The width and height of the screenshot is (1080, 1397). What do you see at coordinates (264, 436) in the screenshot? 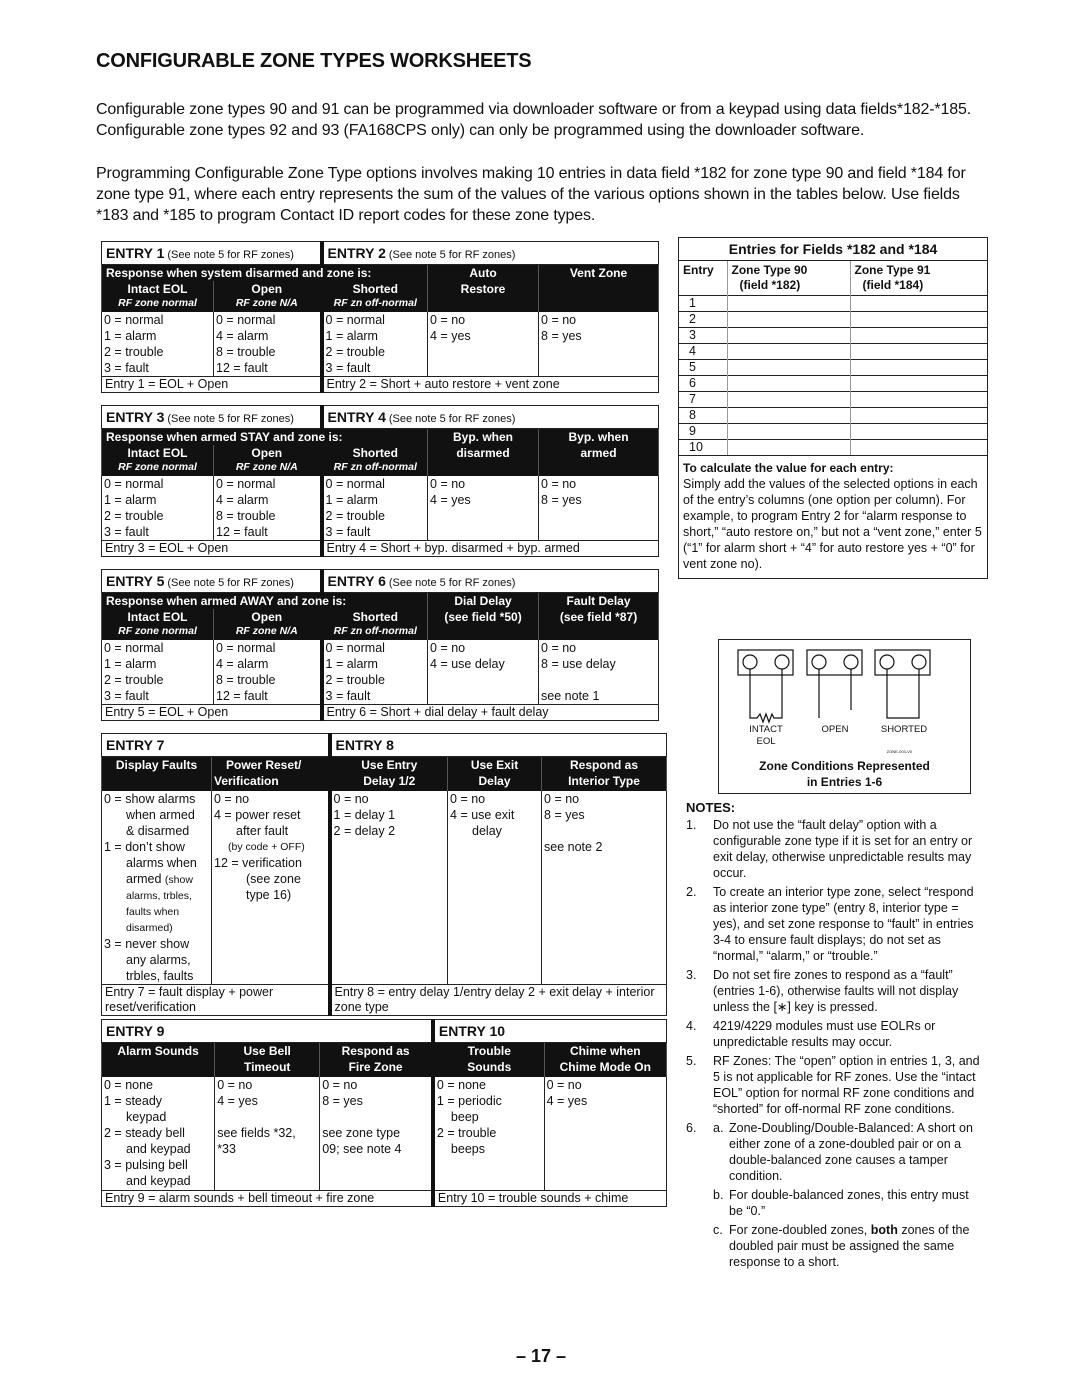
I see `response-header: Response when armed STAY and zone is:` at bounding box center [264, 436].